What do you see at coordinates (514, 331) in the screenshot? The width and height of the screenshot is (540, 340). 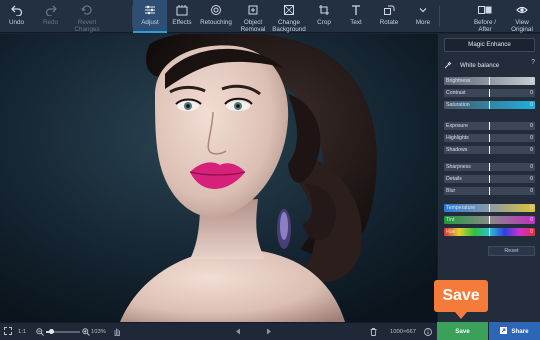 I see `share-button: Share` at bounding box center [514, 331].